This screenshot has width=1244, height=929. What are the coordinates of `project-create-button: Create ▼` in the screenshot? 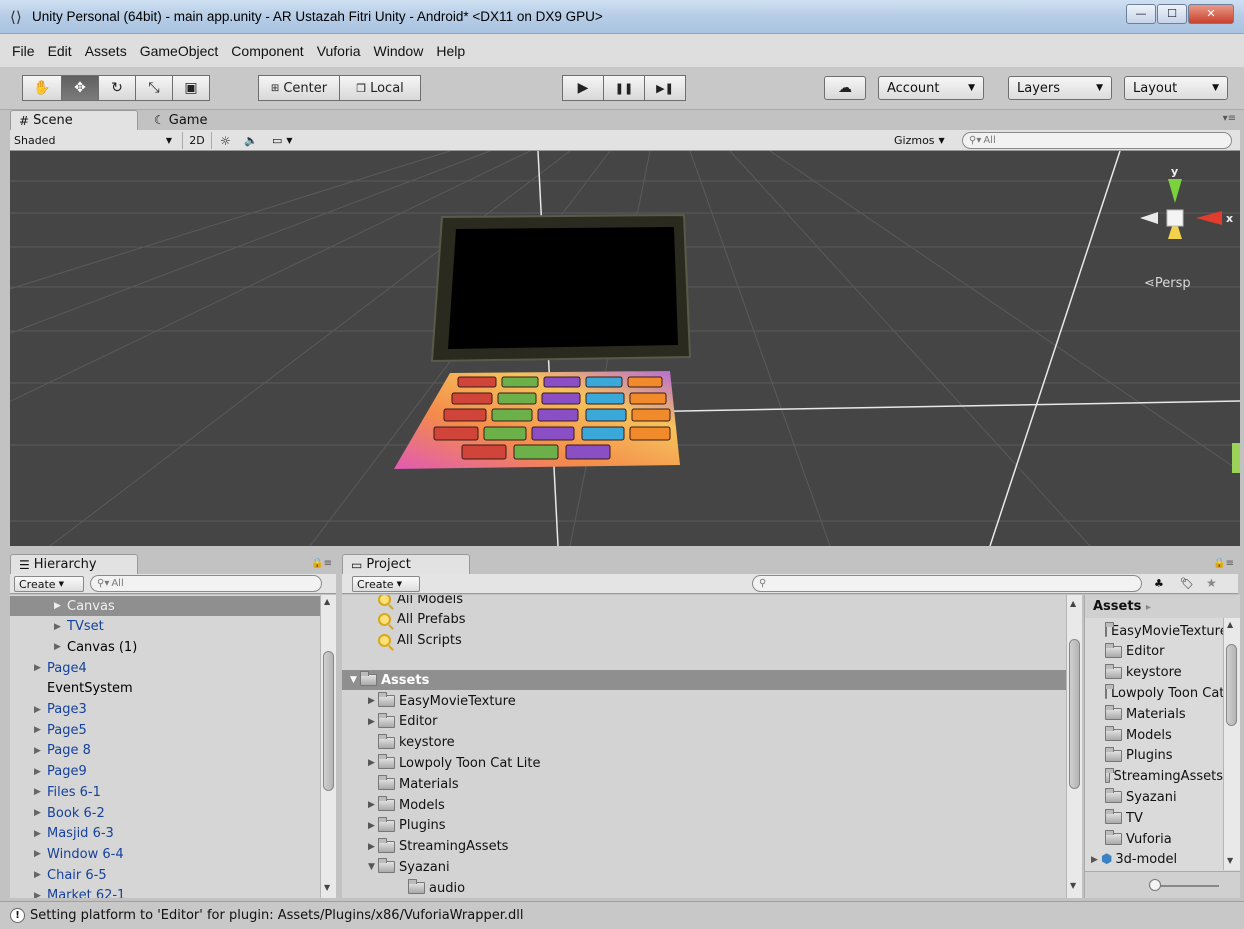 It's located at (386, 584).